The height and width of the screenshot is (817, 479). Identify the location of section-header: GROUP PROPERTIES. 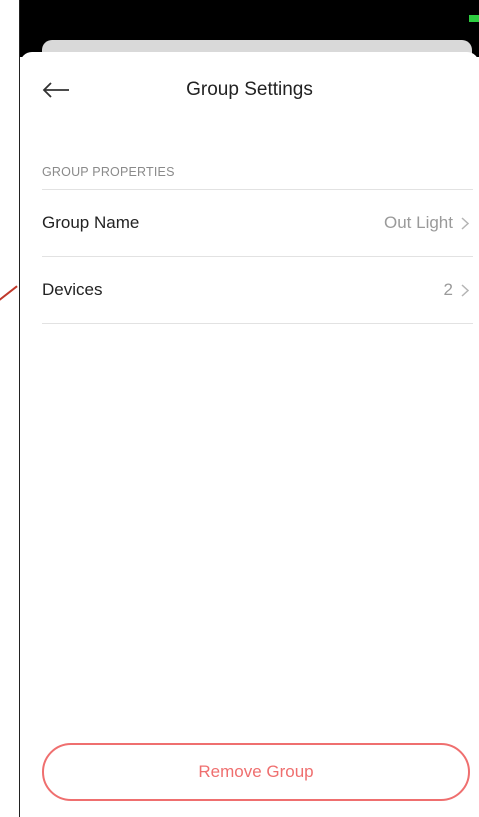
(108, 172).